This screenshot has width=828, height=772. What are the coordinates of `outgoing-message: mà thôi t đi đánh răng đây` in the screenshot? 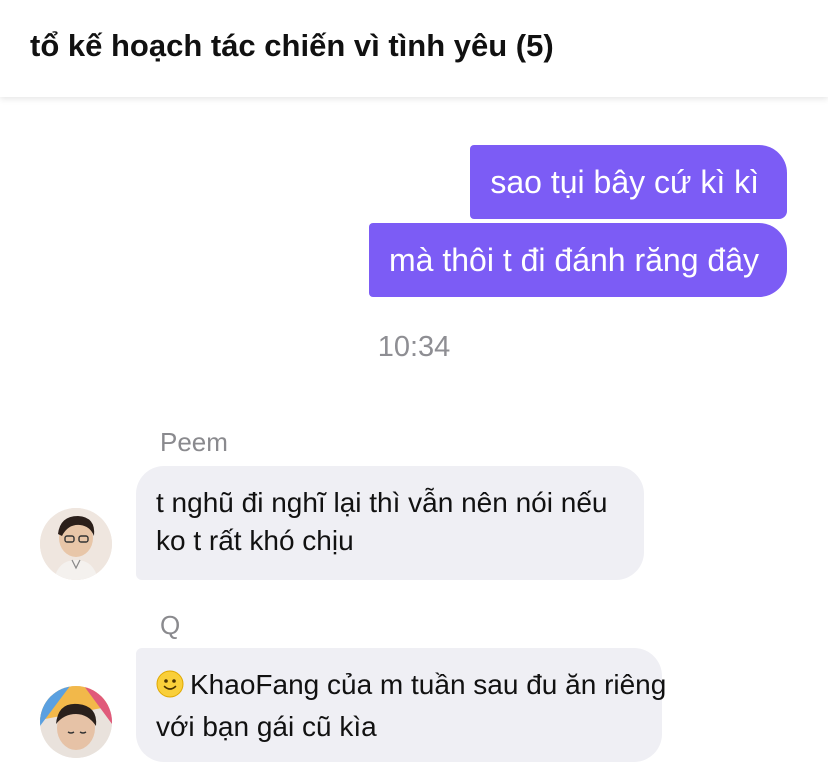 It's located at (577, 260).